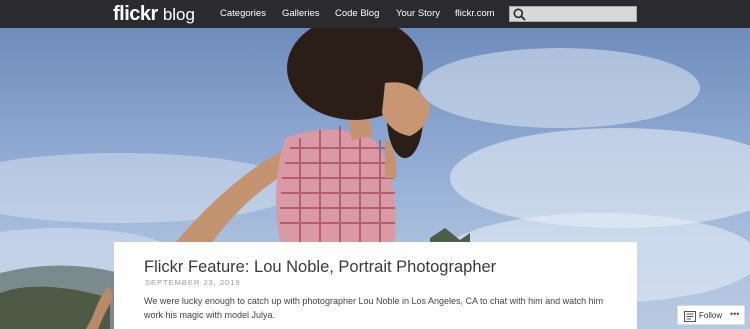 This screenshot has height=329, width=750. I want to click on post-date: SEPTEMBER 23, 2019, so click(193, 282).